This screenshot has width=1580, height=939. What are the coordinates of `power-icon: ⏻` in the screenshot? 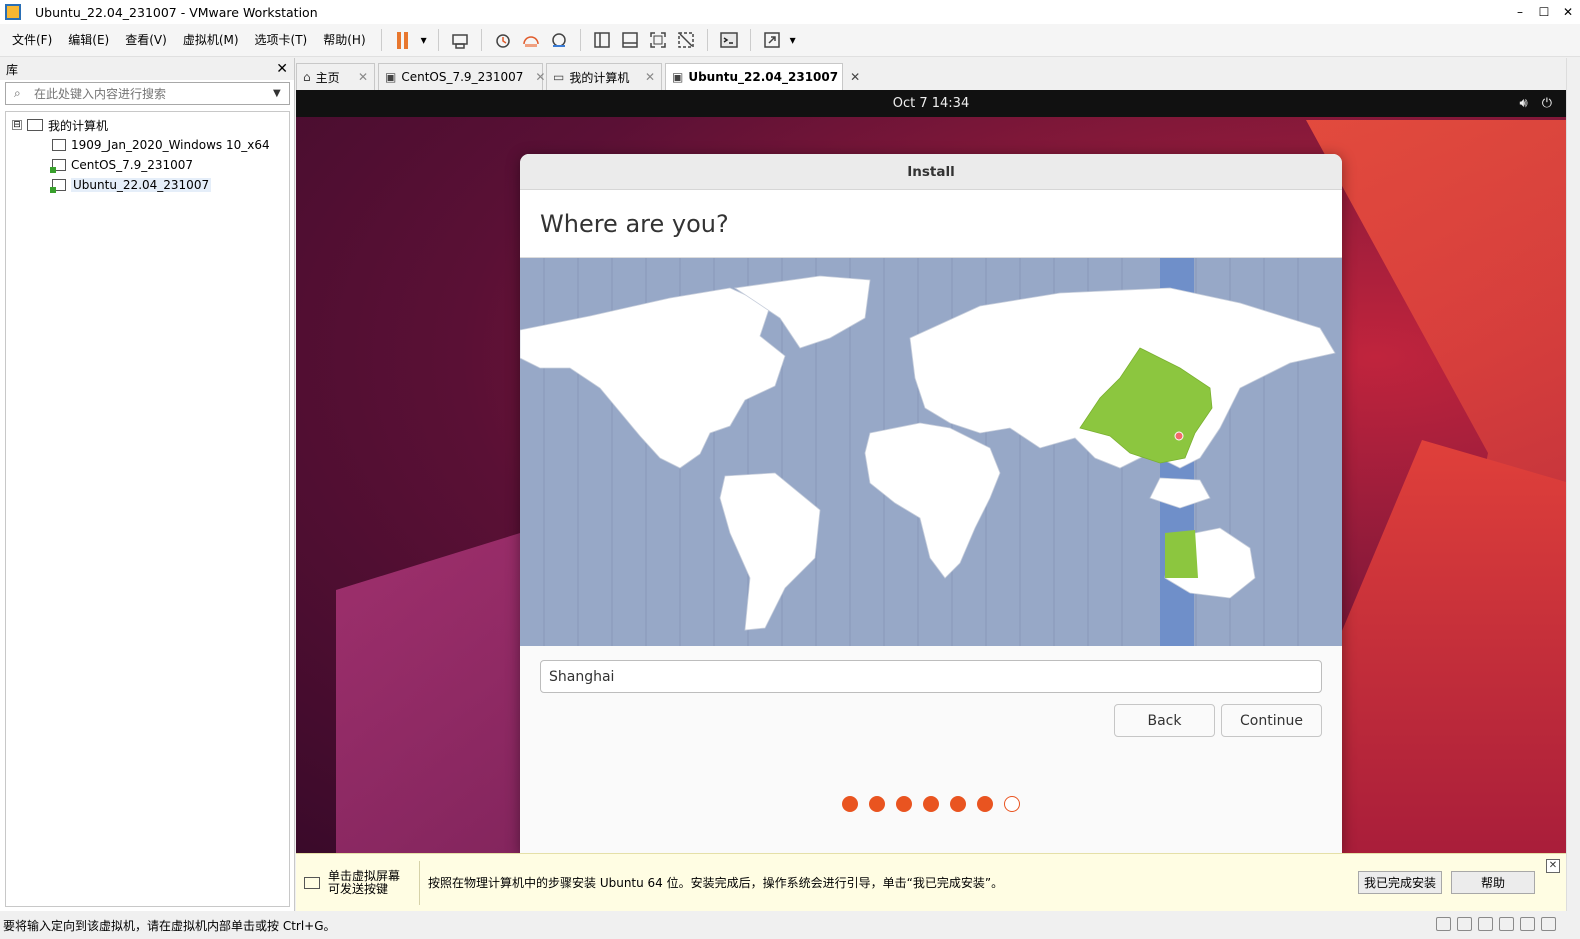 It's located at (1547, 103).